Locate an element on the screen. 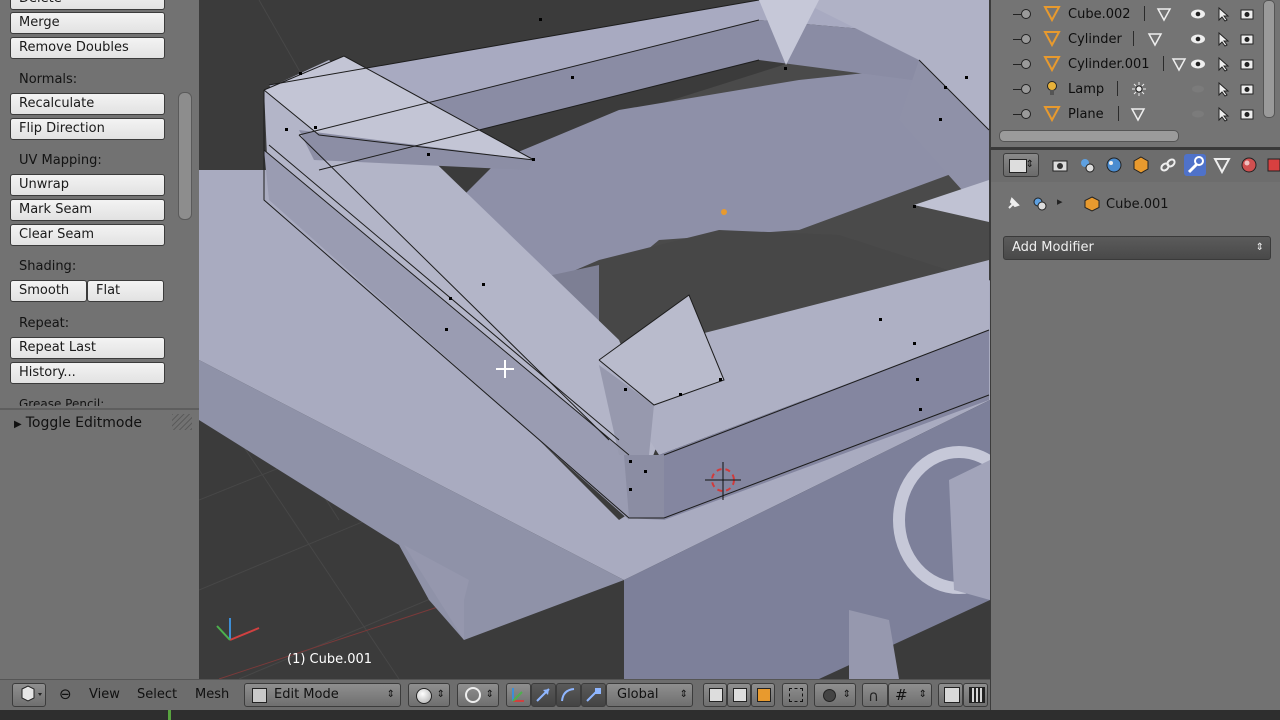 The height and width of the screenshot is (720, 1280). render-animation-button is located at coordinates (975, 695).